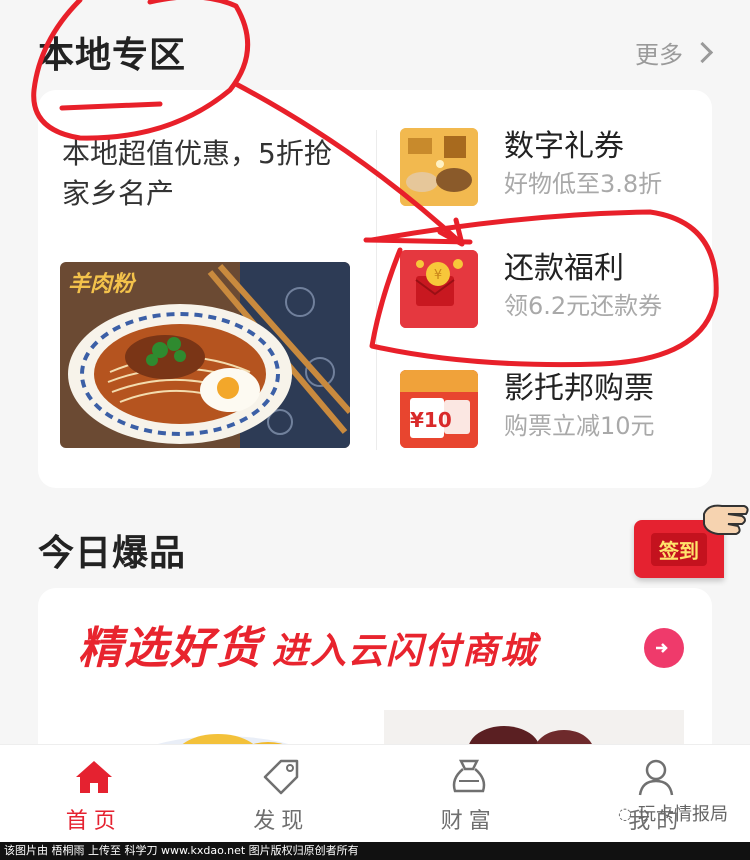 This screenshot has width=750, height=860. I want to click on bottom-tabbar: 首页 发现 财富 我的, so click(375, 793).